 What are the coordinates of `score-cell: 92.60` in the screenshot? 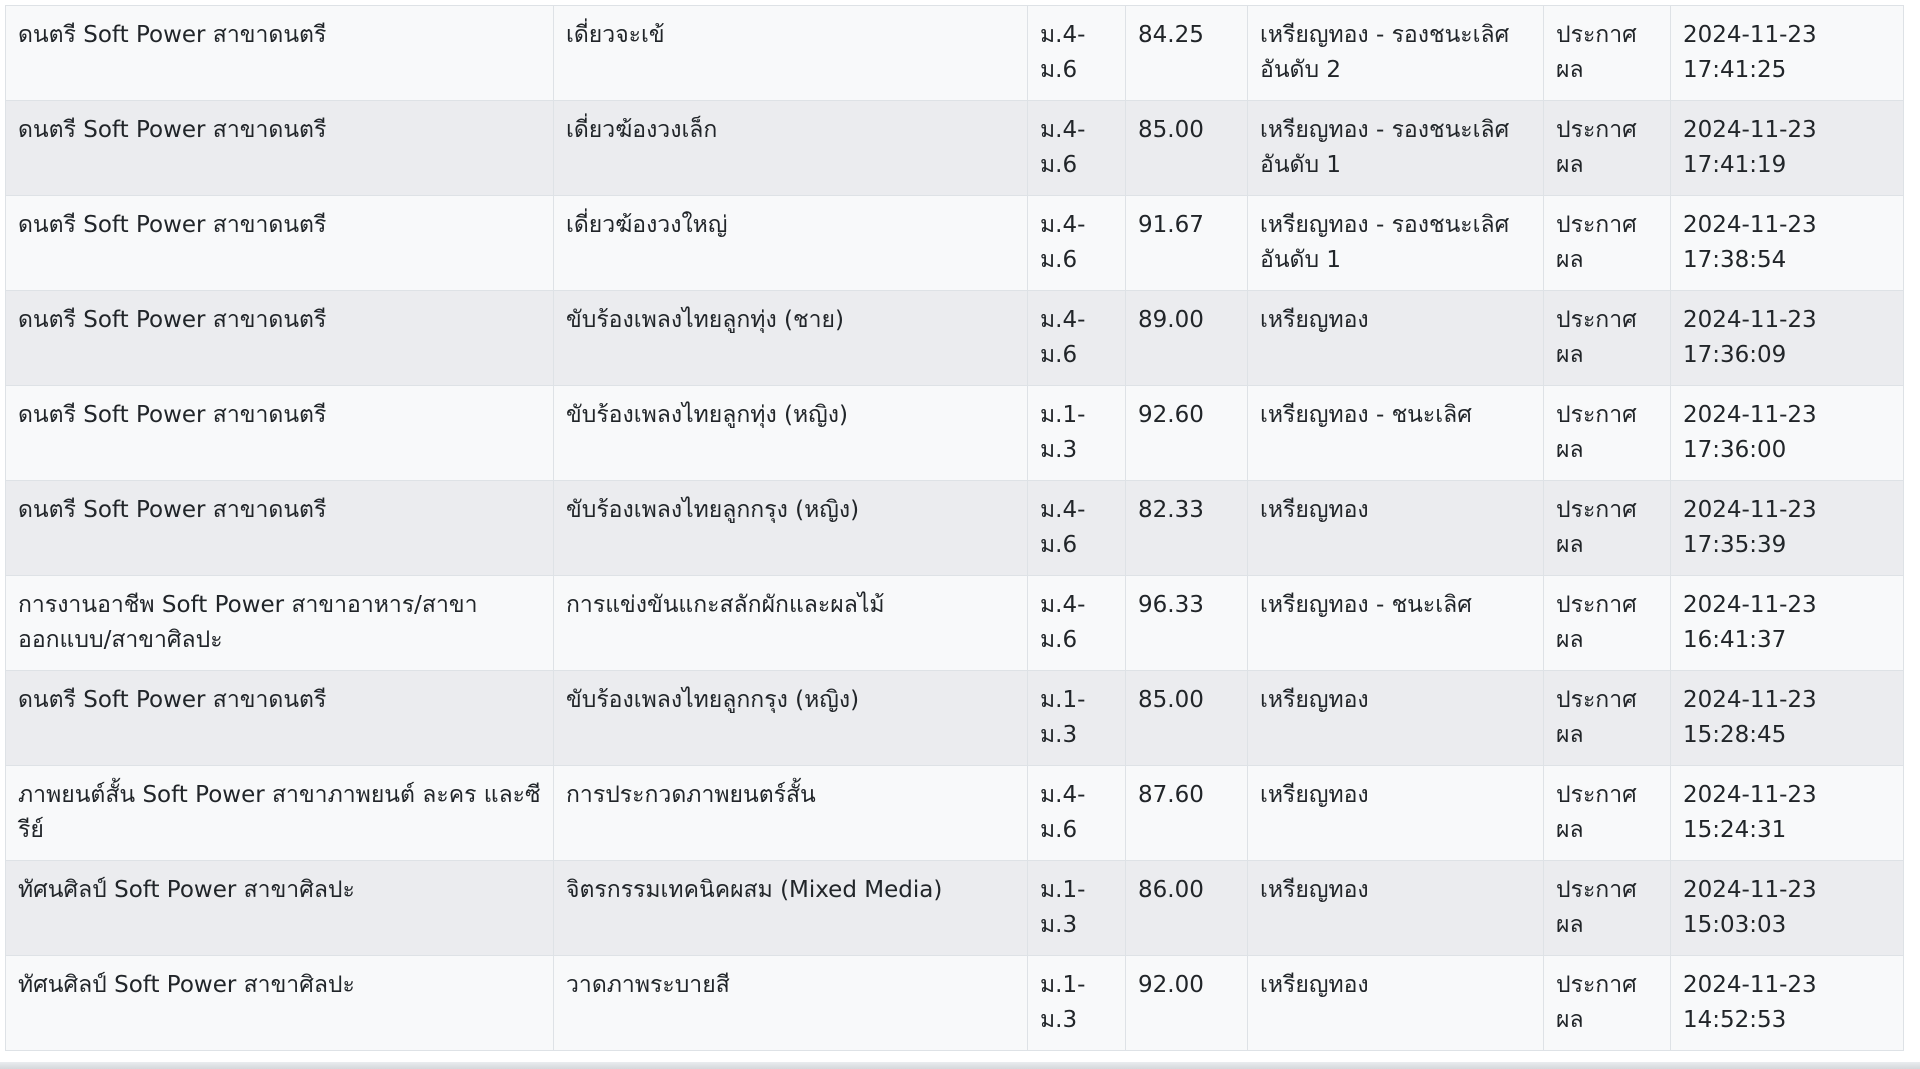 It's located at (1186, 433).